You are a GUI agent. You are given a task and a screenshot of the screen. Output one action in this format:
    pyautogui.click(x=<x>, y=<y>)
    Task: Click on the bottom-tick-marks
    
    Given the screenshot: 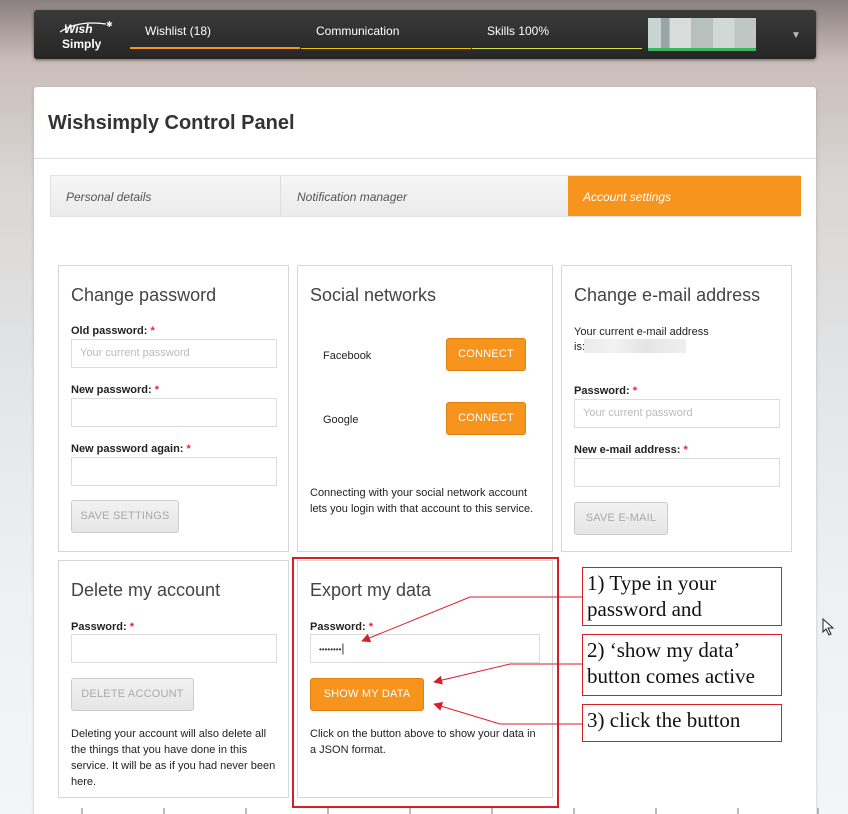 What is the action you would take?
    pyautogui.click(x=450, y=811)
    